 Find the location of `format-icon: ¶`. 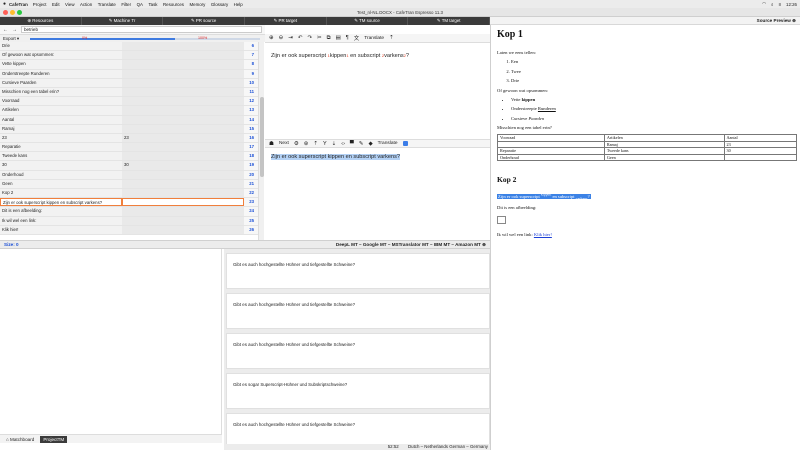

format-icon: ¶ is located at coordinates (347, 38).